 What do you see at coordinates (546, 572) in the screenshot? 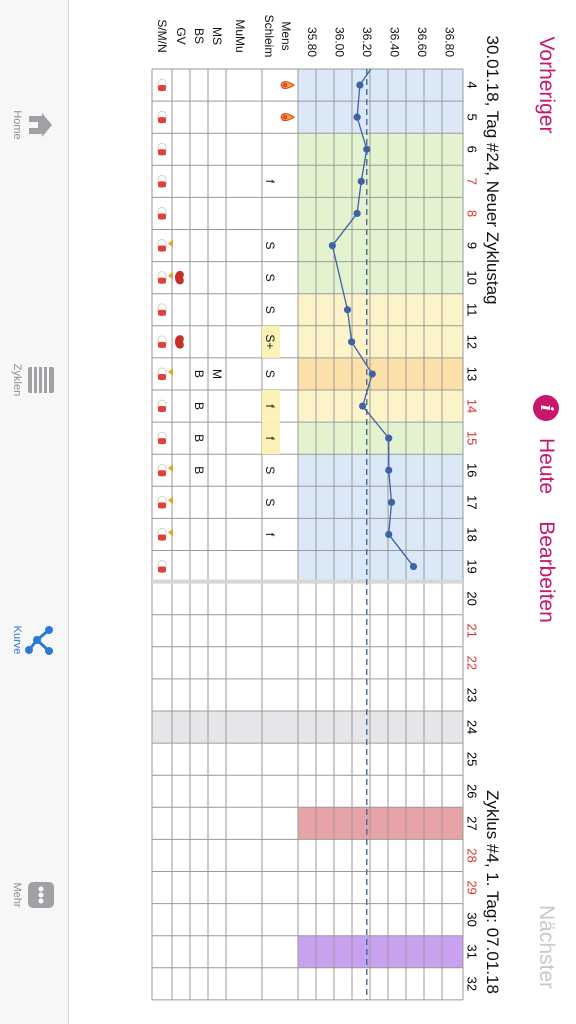
I see `edit-button: Bearbeiten` at bounding box center [546, 572].